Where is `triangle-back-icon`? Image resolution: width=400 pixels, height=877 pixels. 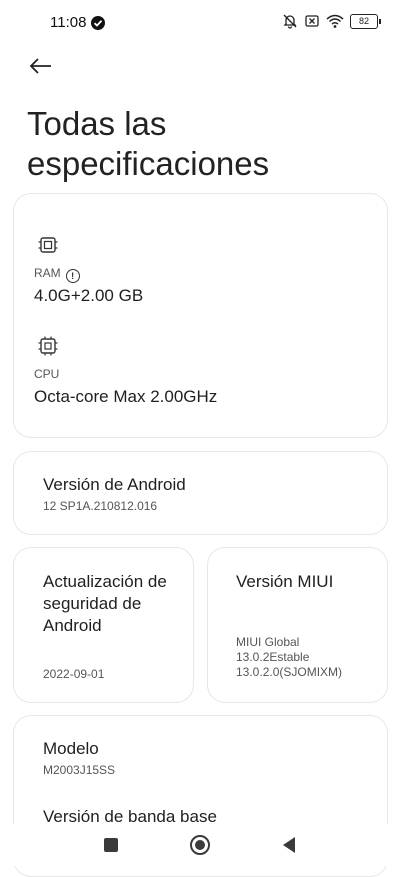
triangle-back-icon is located at coordinates (289, 845).